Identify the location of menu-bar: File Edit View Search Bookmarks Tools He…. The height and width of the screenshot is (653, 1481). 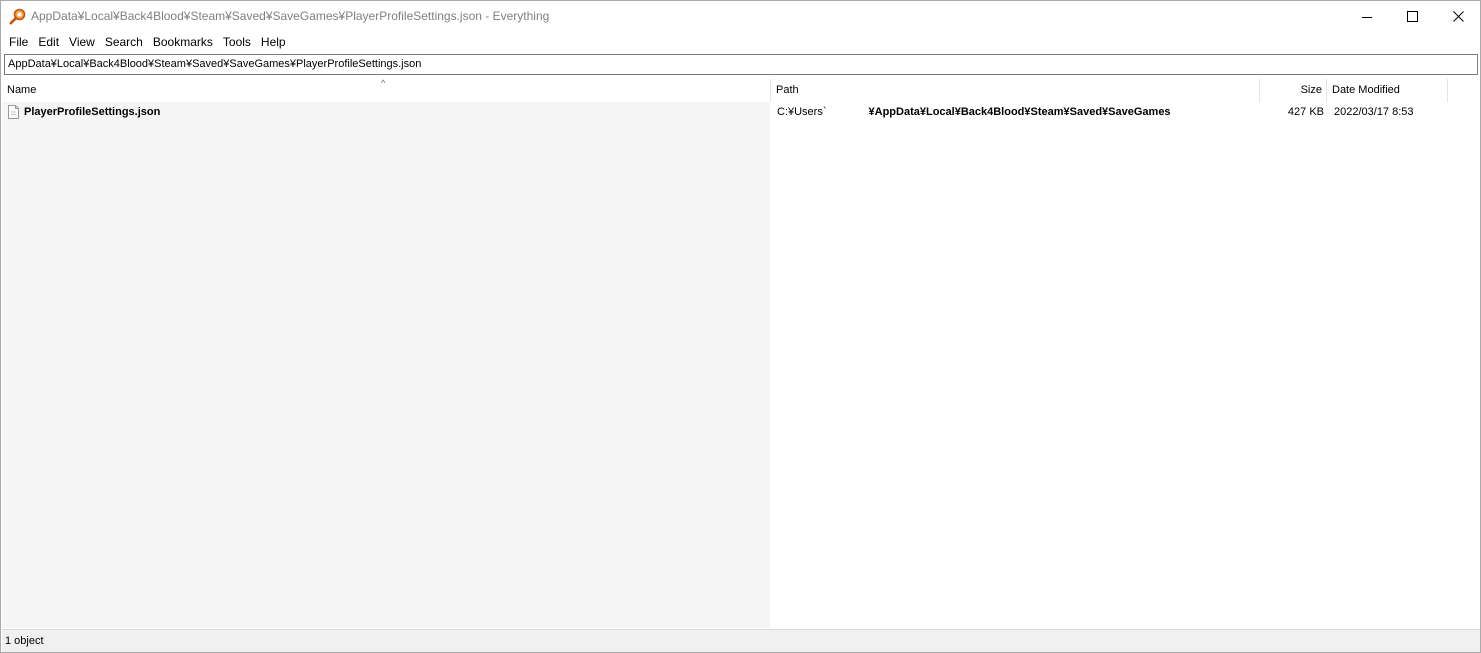
(740, 42).